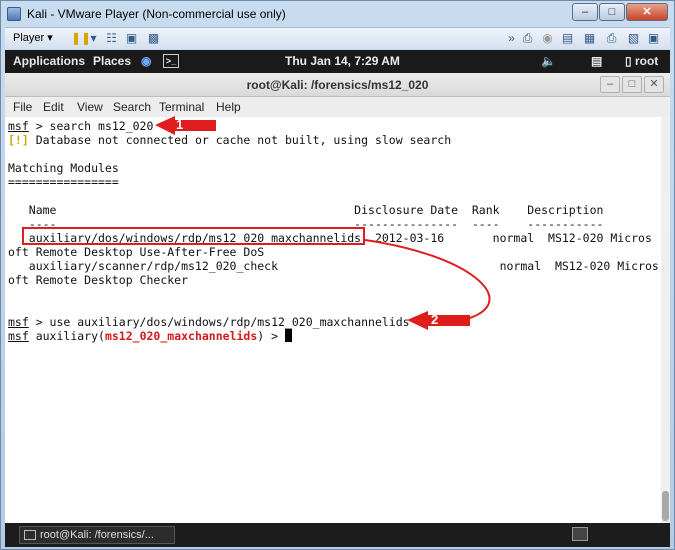  What do you see at coordinates (180, 124) in the screenshot?
I see `step-badge-1: 1` at bounding box center [180, 124].